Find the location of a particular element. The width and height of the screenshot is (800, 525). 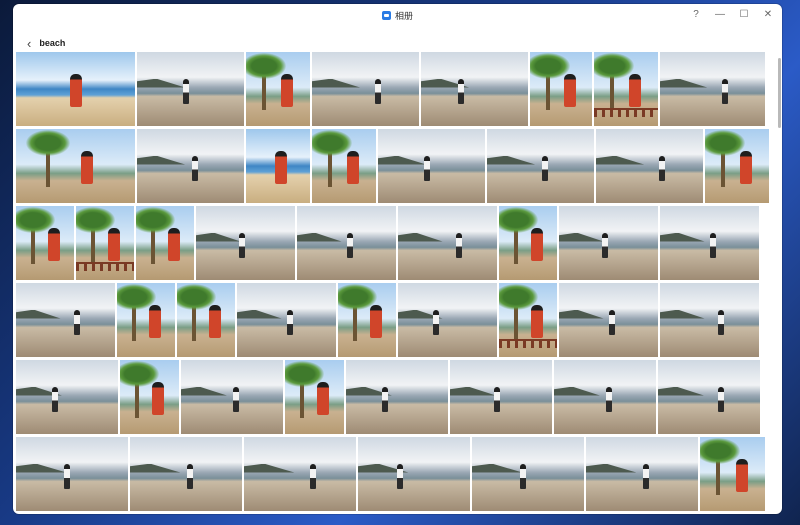

photos-app-icon is located at coordinates (386, 15).